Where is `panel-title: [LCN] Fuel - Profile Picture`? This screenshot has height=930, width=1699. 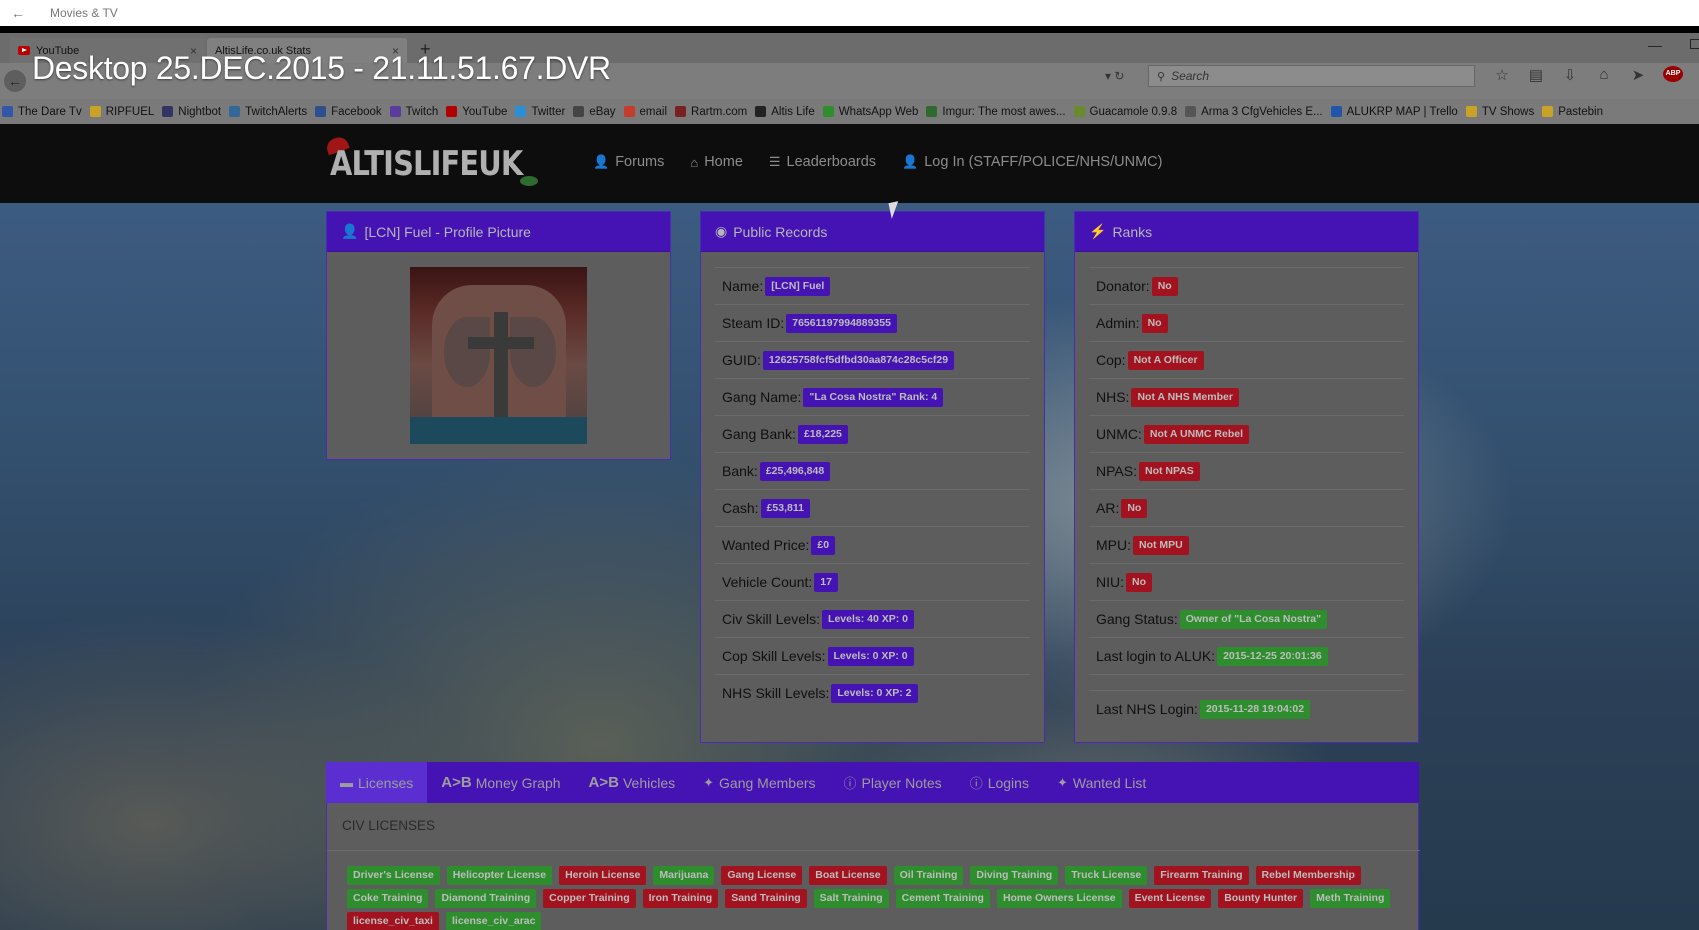 panel-title: [LCN] Fuel - Profile Picture is located at coordinates (447, 231).